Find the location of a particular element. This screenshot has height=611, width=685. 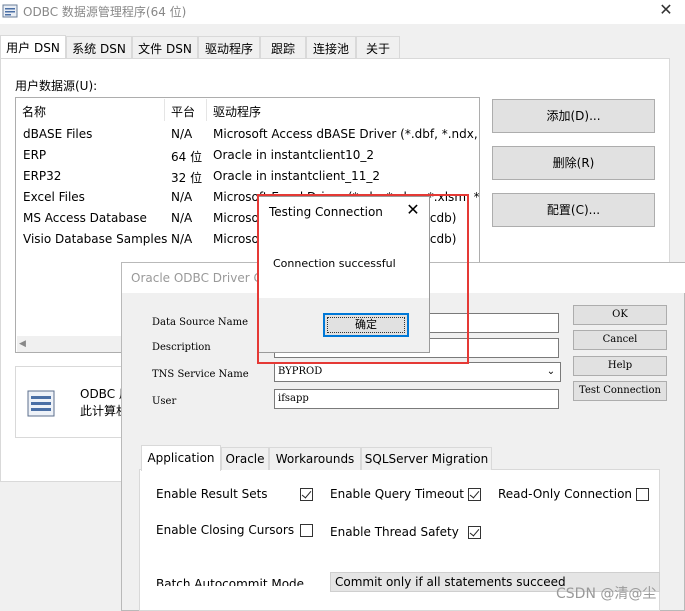

odbc-app-icon is located at coordinates (10, 11).